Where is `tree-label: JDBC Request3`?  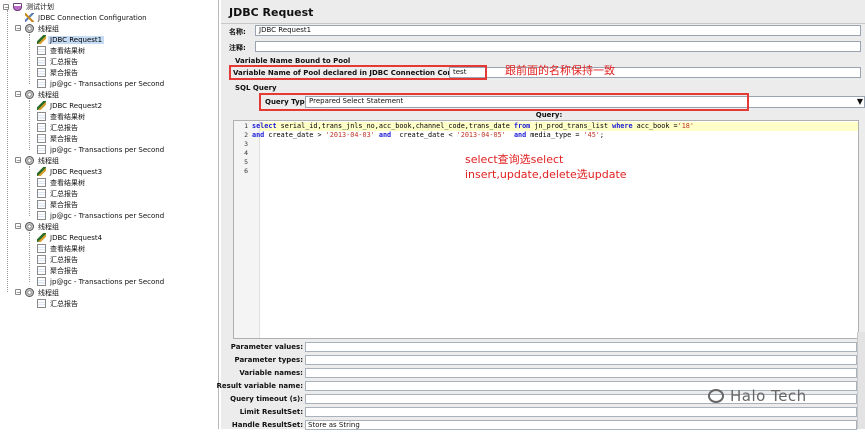 tree-label: JDBC Request3 is located at coordinates (76, 171).